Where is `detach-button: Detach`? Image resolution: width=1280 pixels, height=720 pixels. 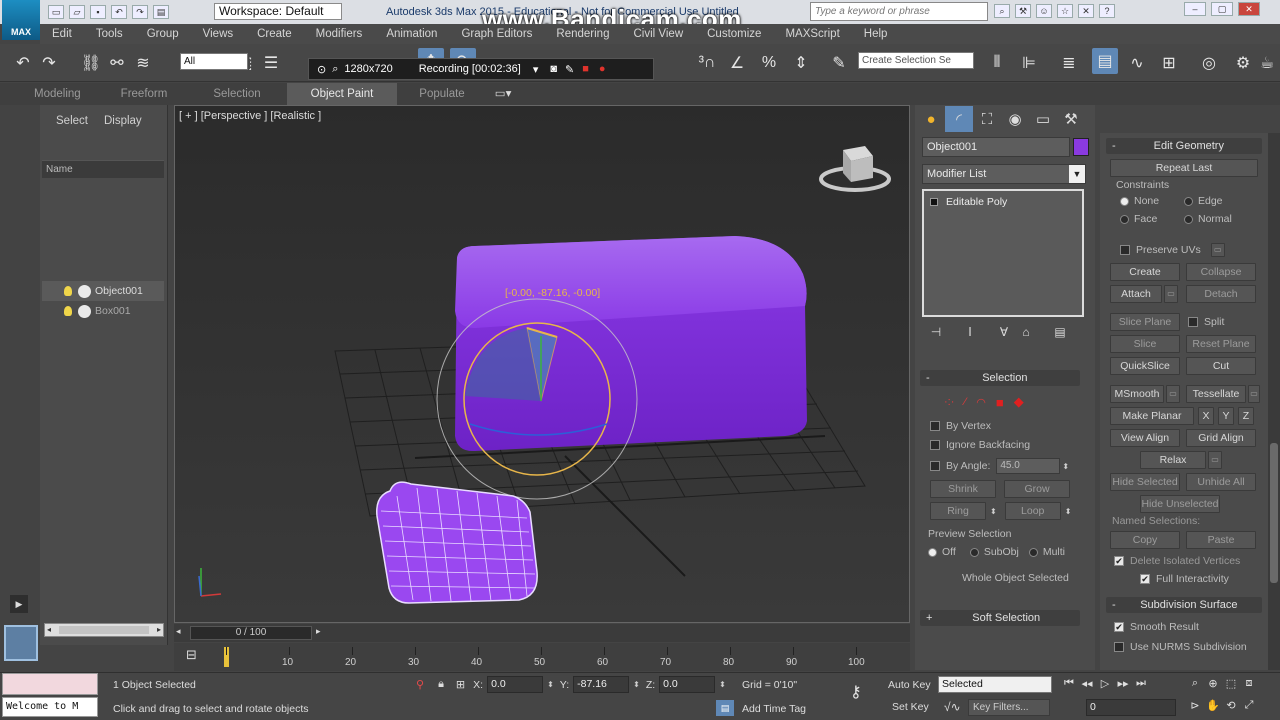
detach-button: Detach is located at coordinates (1221, 294).